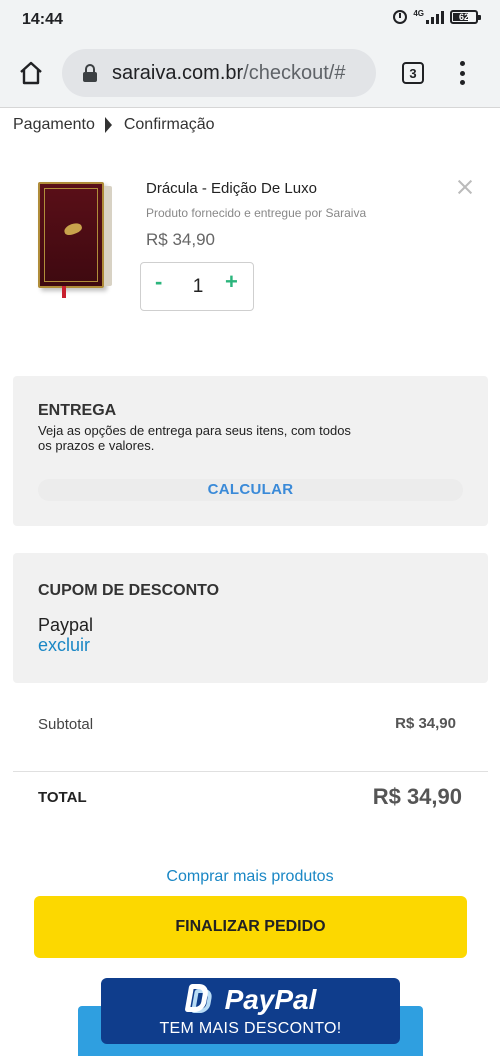 The height and width of the screenshot is (1056, 500). I want to click on battery-level: 62, so click(463, 17).